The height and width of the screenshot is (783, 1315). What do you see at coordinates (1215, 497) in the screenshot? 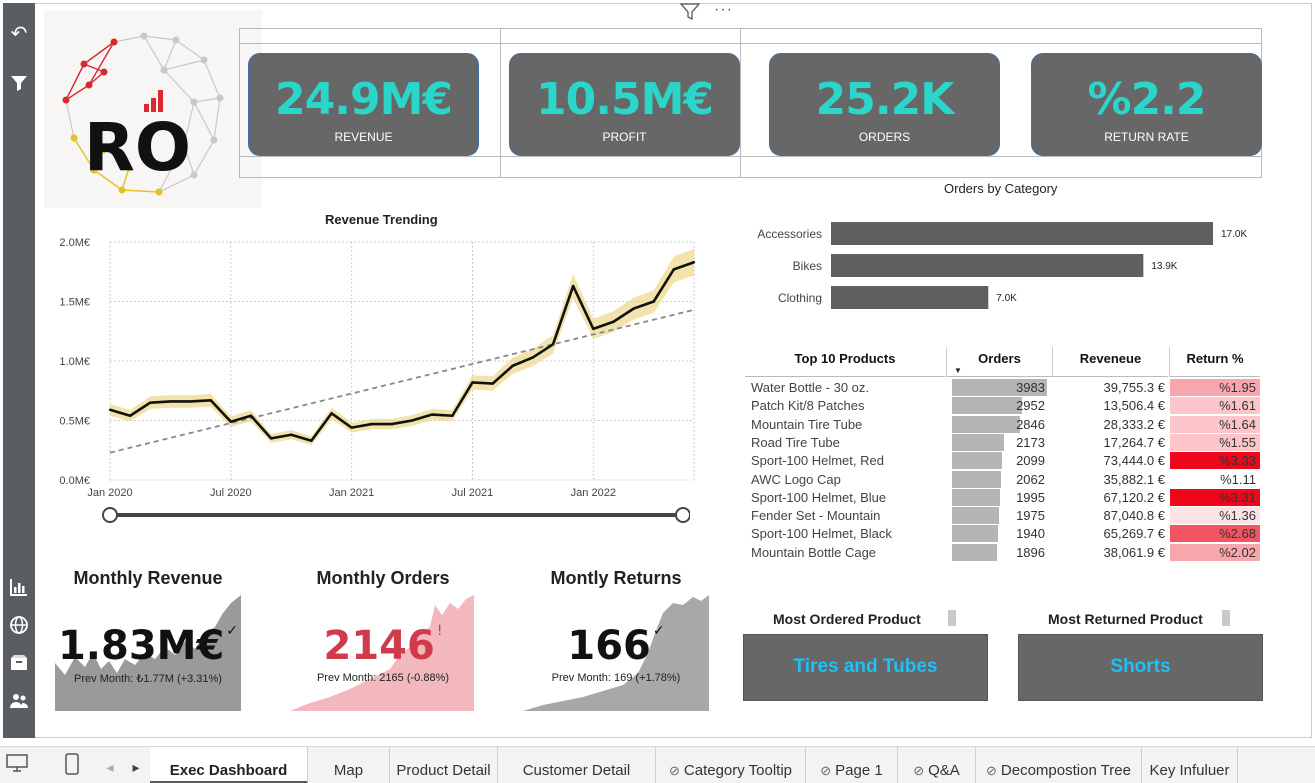
I see `return-value: %3.31` at bounding box center [1215, 497].